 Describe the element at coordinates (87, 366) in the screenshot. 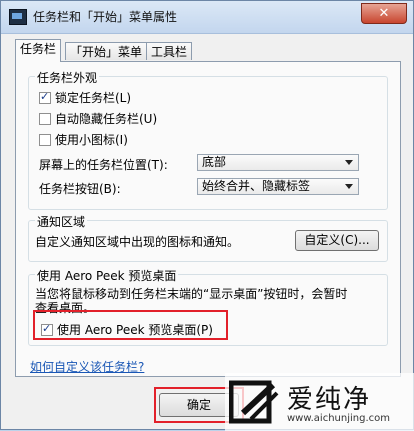

I see `help-link: 如何自定义该任务栏?` at that location.